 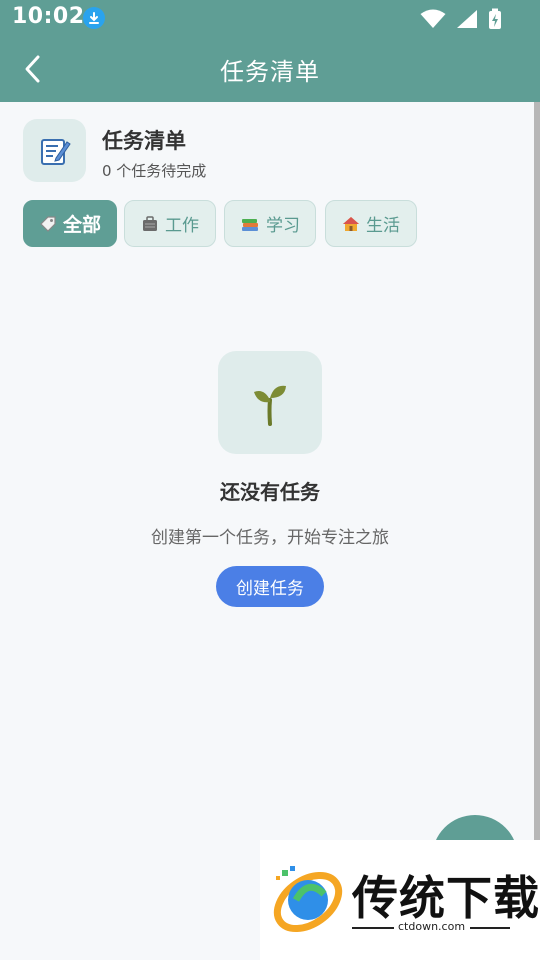 I want to click on memo-icon, so click(x=55, y=151).